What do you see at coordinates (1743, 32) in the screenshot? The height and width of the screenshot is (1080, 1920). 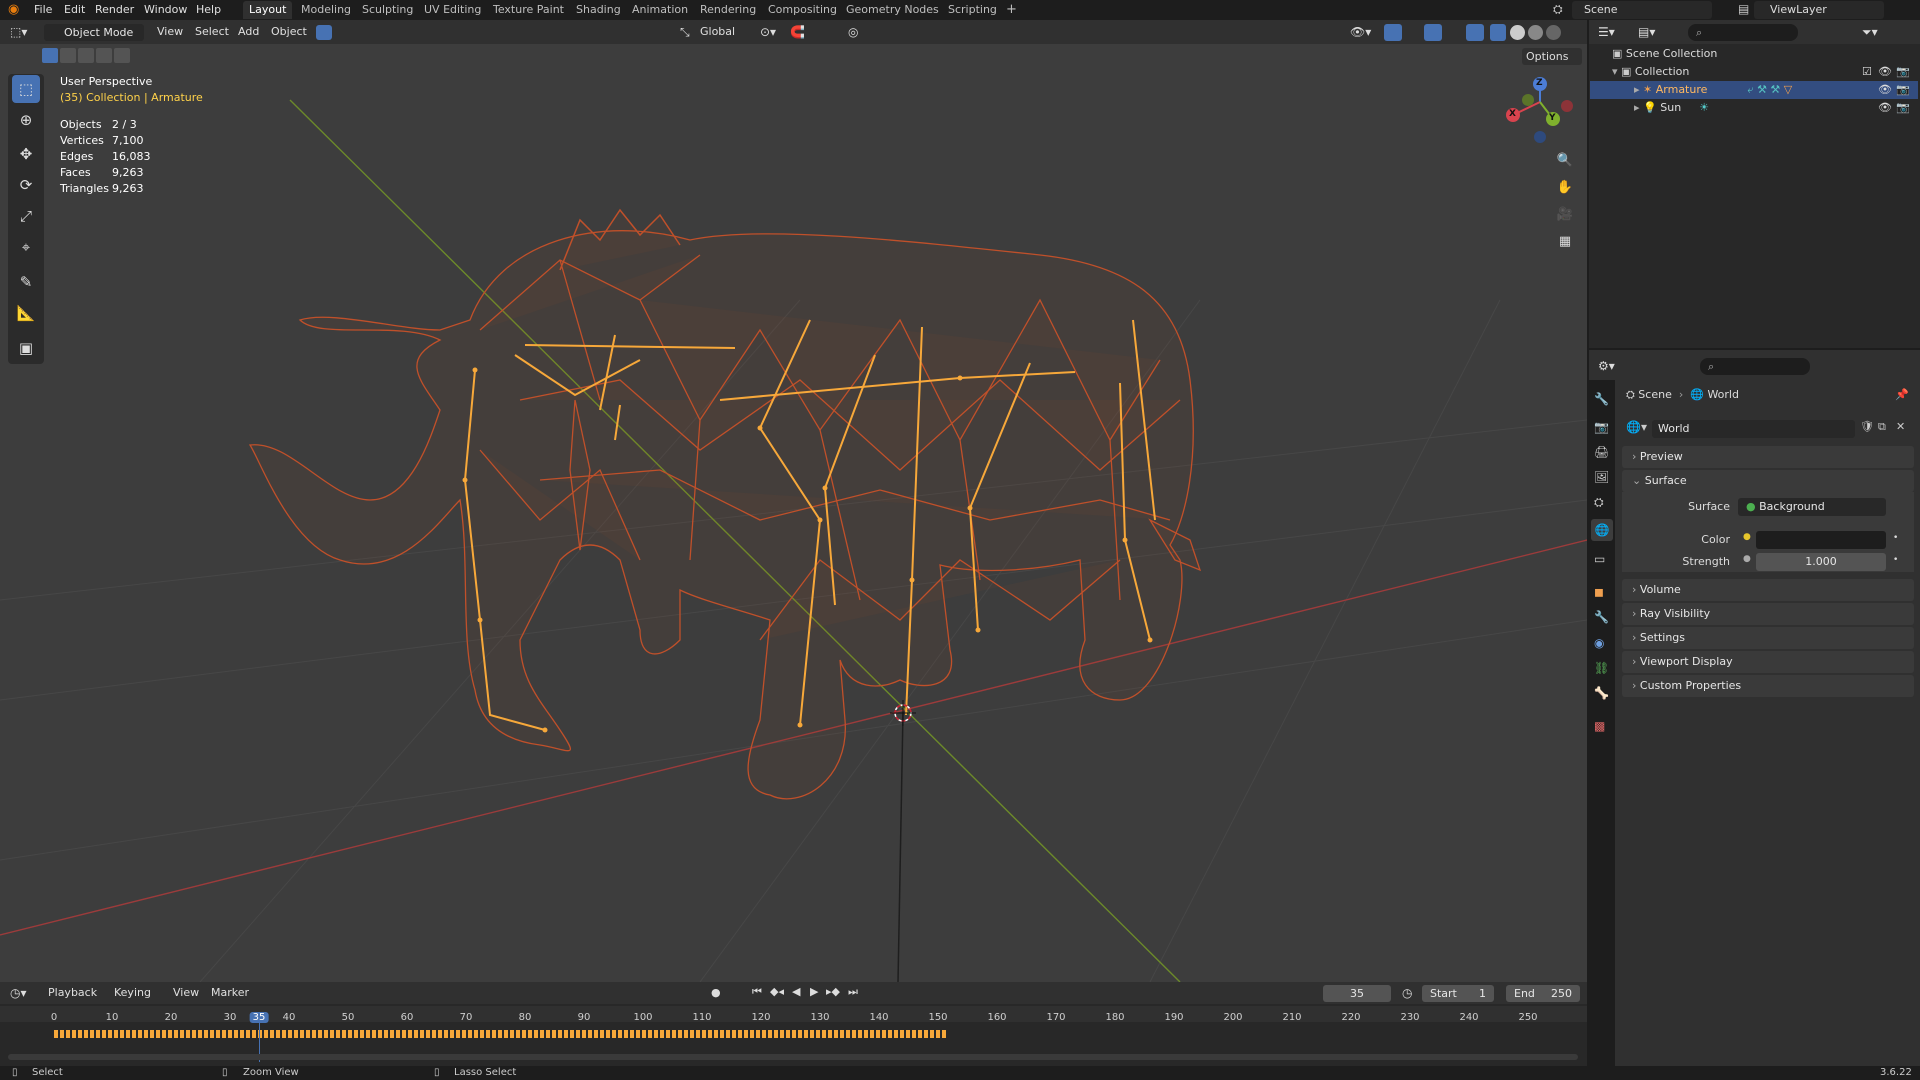 I see `outliner-search: ⌕` at bounding box center [1743, 32].